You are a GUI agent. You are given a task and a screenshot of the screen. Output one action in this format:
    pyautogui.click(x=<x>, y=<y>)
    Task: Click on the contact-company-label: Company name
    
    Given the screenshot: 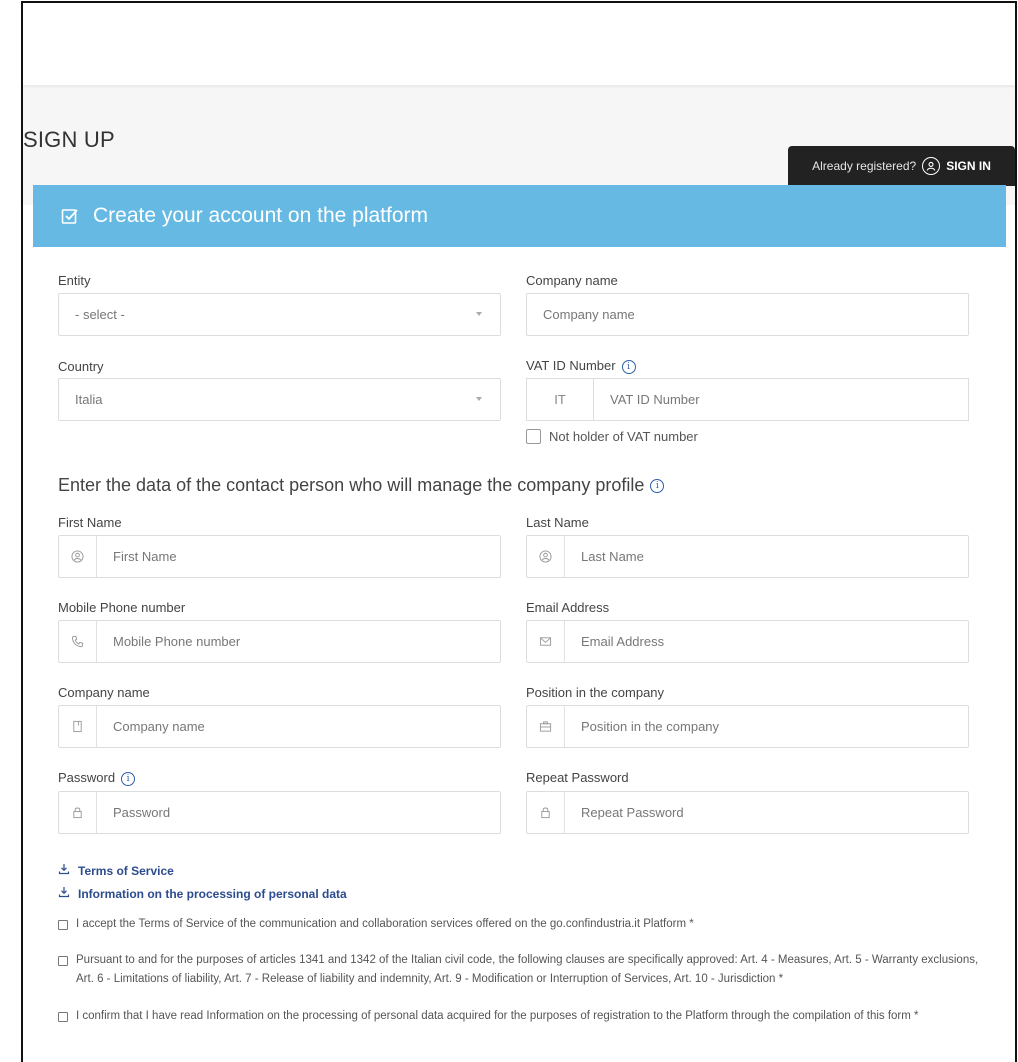 What is the action you would take?
    pyautogui.click(x=104, y=692)
    